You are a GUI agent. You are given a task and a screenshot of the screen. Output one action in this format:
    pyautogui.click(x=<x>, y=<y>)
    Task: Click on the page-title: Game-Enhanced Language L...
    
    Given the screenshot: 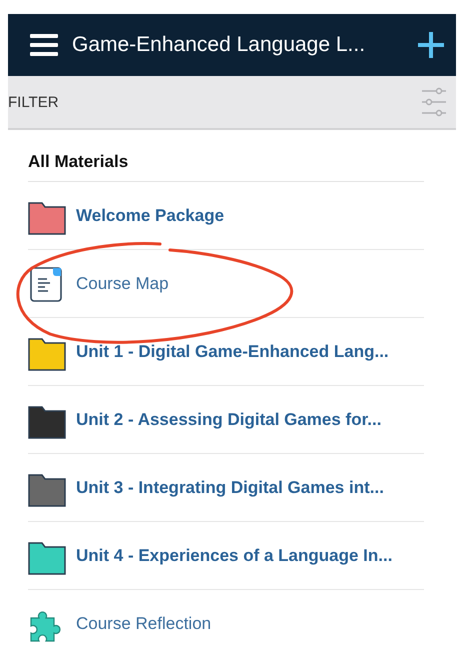 What is the action you would take?
    pyautogui.click(x=219, y=45)
    